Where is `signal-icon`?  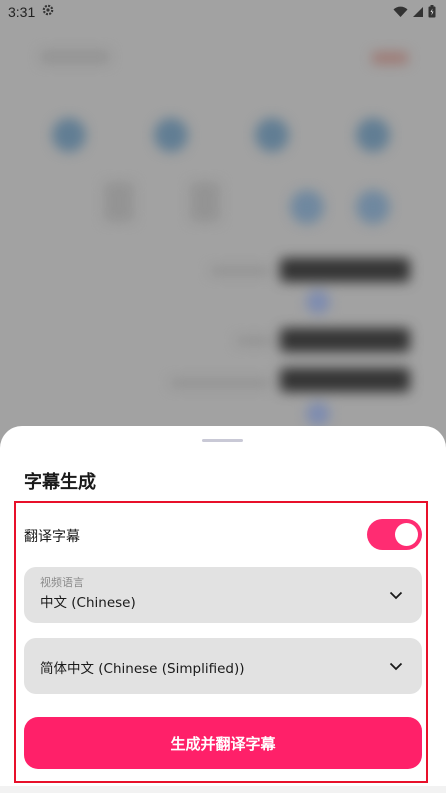 signal-icon is located at coordinates (418, 11).